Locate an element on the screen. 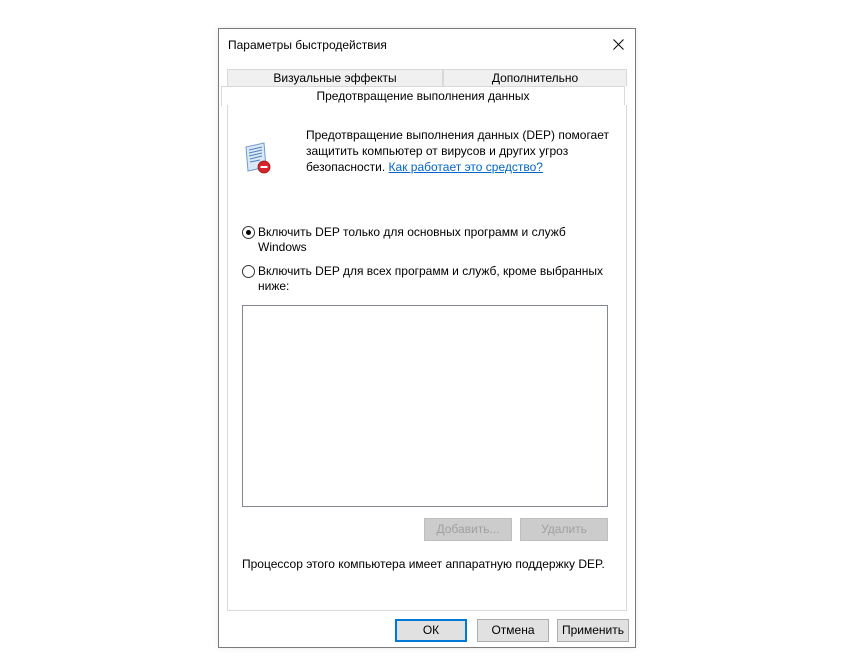  apply-button: Применить is located at coordinates (593, 630).